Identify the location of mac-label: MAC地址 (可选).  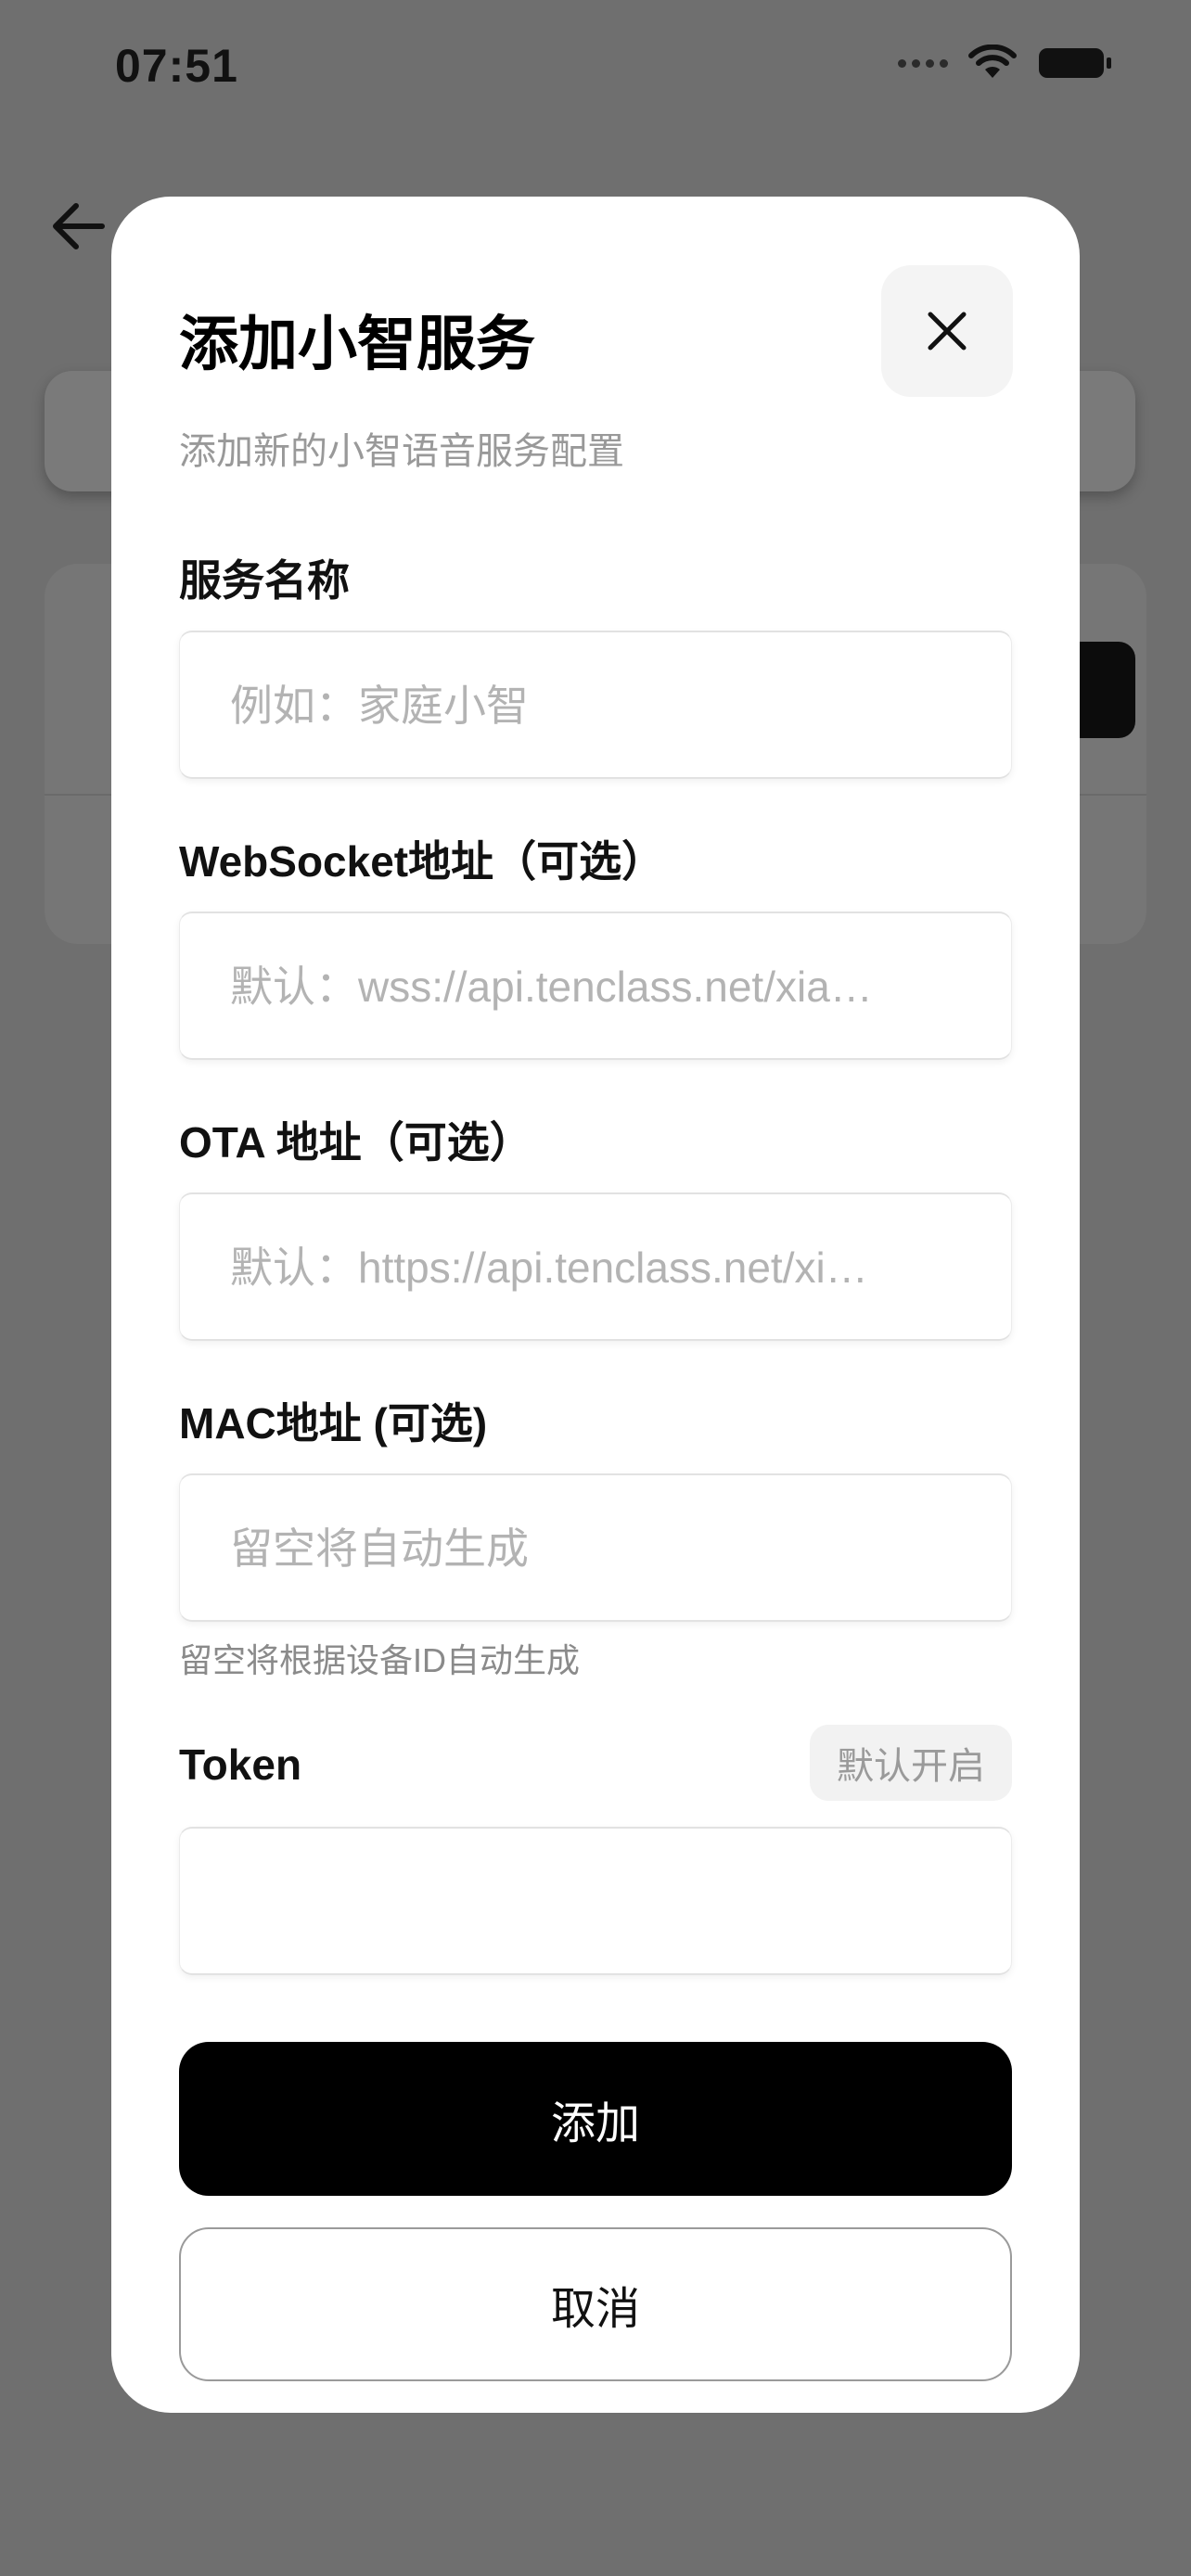
(334, 1423).